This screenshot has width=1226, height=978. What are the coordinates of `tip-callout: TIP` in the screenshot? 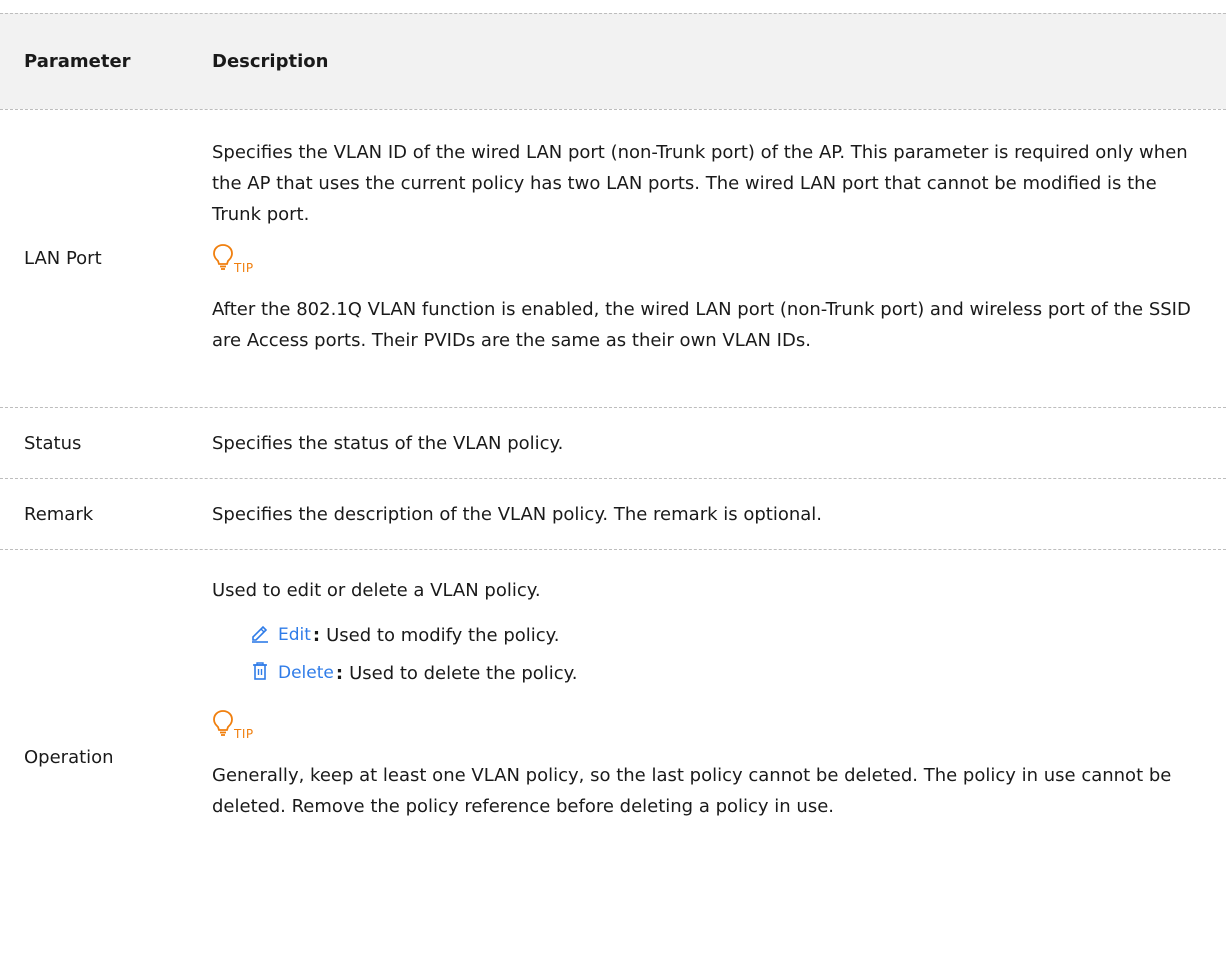 It's located at (704, 259).